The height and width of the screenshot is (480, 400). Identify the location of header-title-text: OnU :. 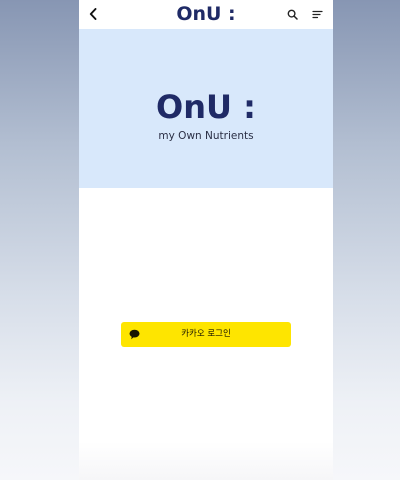
(205, 14).